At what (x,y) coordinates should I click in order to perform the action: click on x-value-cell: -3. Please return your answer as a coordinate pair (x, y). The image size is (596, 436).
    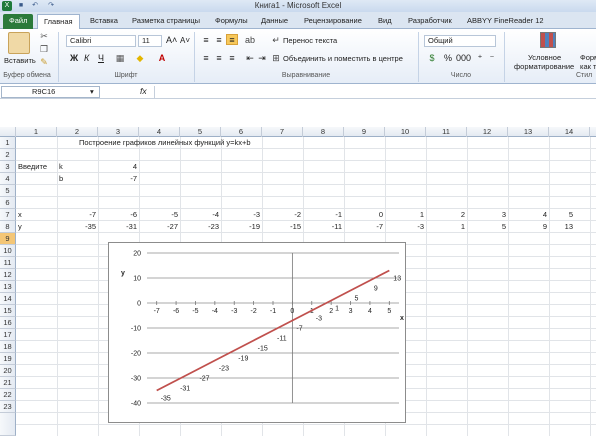
    Looking at the image, I should click on (240, 215).